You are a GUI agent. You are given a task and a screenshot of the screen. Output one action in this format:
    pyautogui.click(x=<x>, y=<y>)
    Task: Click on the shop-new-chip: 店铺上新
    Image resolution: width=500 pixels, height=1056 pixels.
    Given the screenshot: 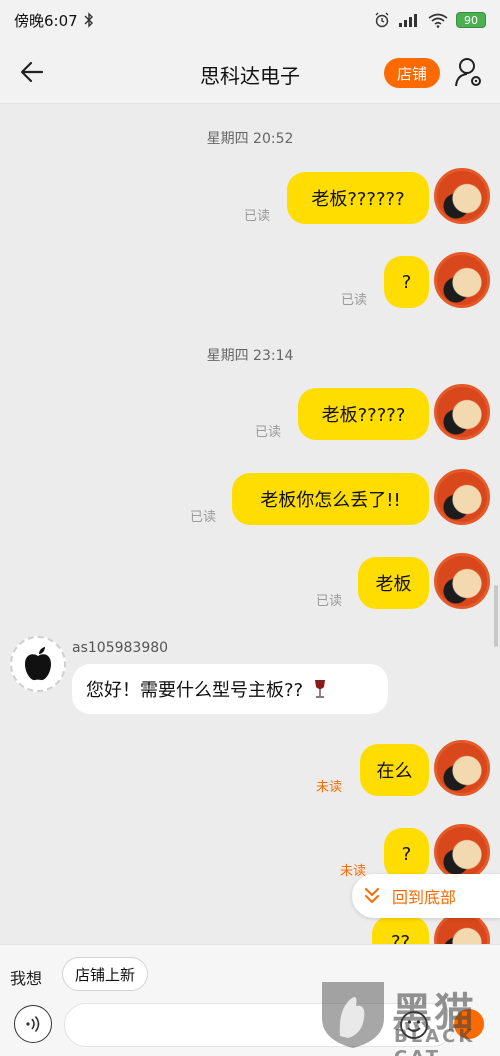 What is the action you would take?
    pyautogui.click(x=105, y=974)
    